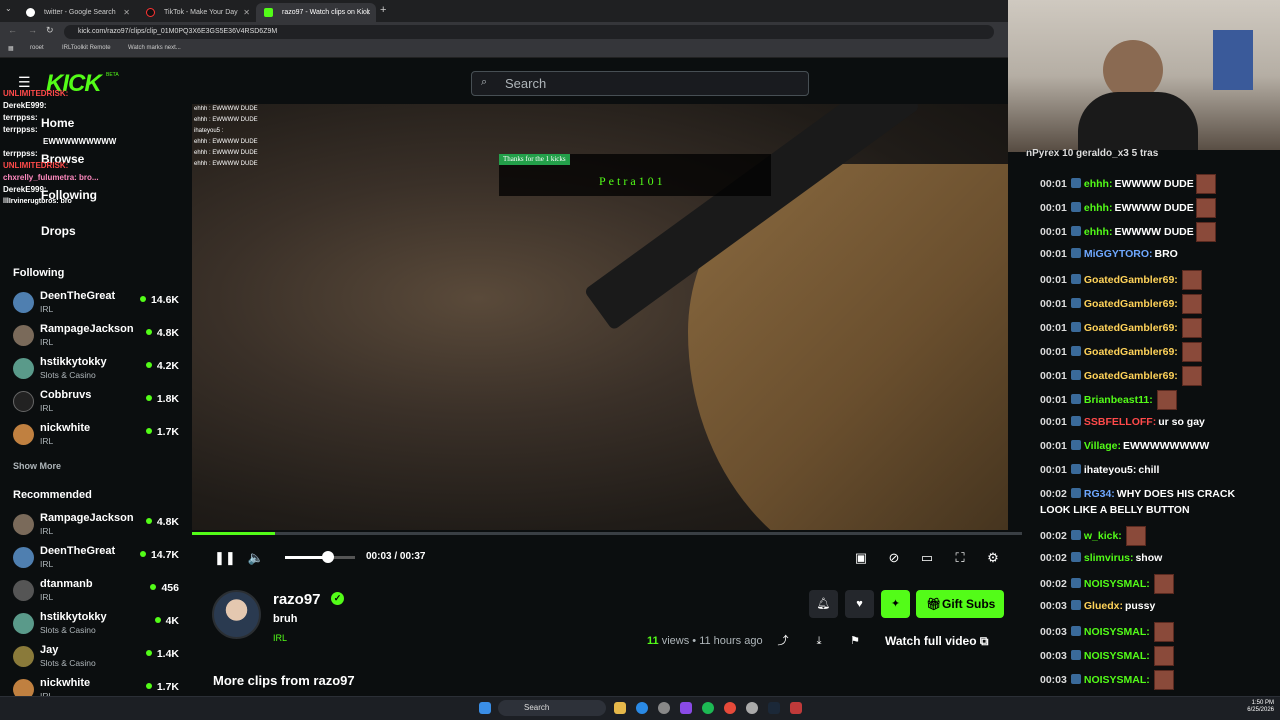 The height and width of the screenshot is (720, 1280). I want to click on bookmark: IRLToolkit Remote, so click(86, 48).